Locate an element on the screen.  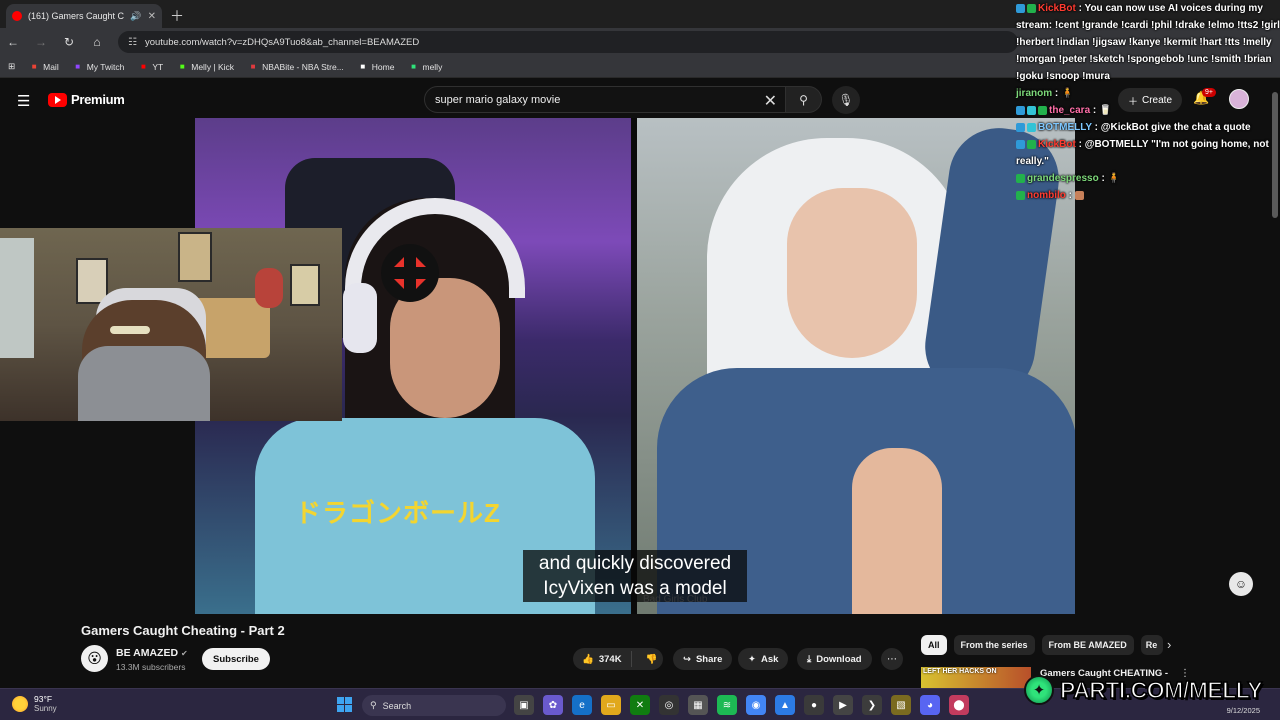
thumbs-up-icon: 👍 is located at coordinates (588, 659).